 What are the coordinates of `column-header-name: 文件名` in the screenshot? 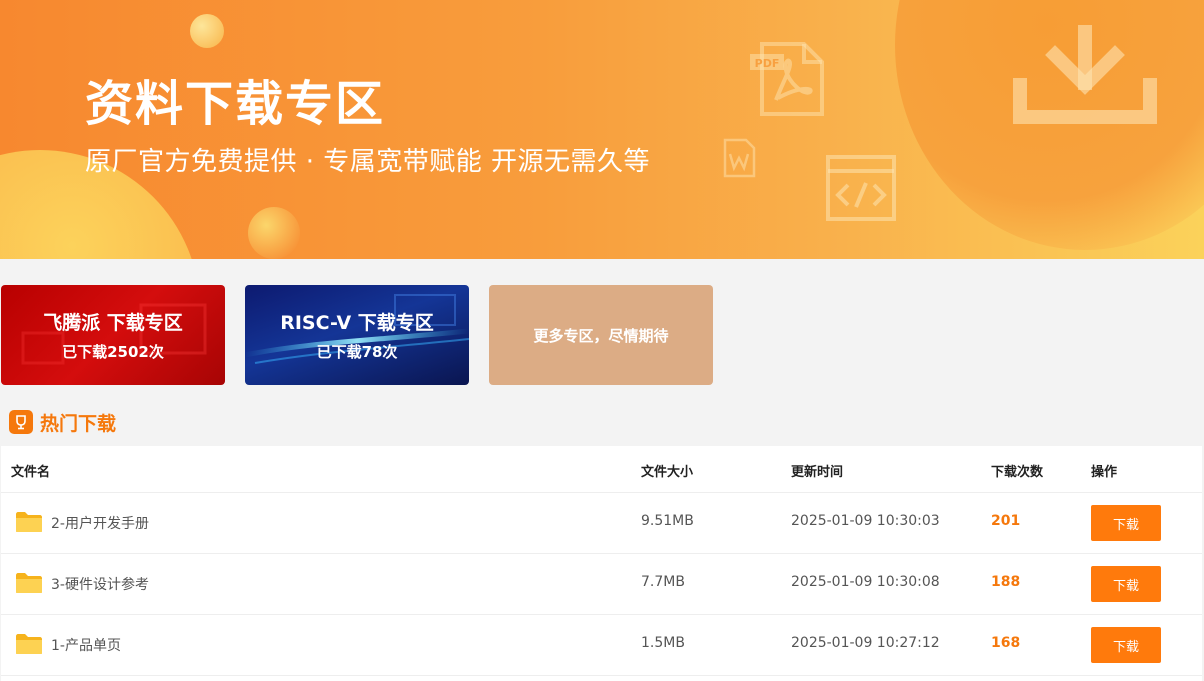 It's located at (31, 472).